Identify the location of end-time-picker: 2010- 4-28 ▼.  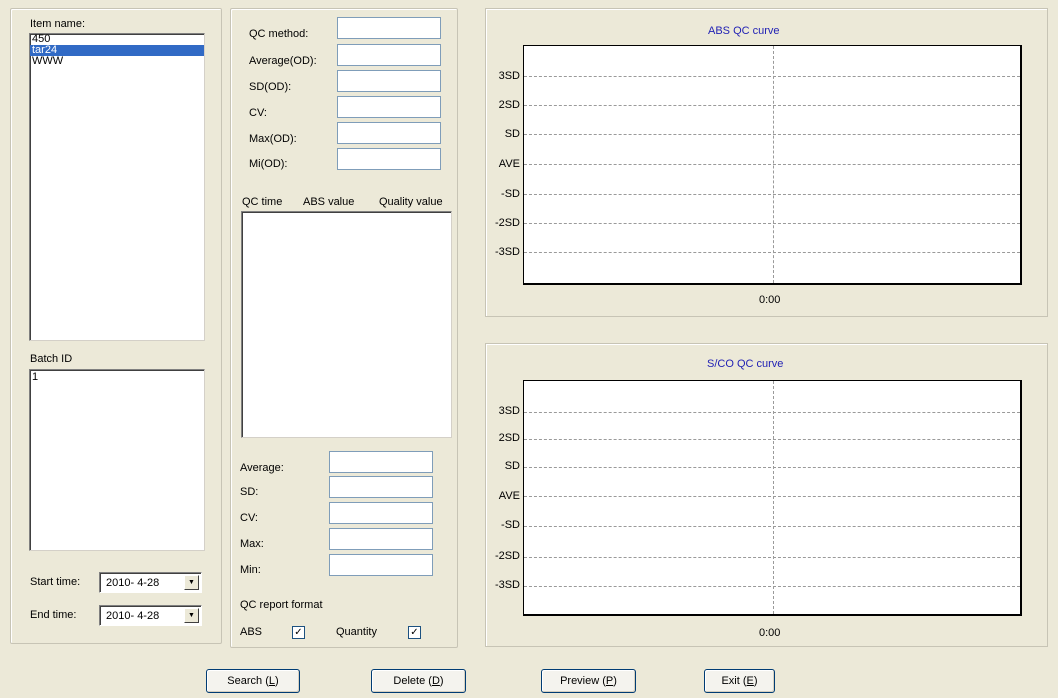
(150, 615).